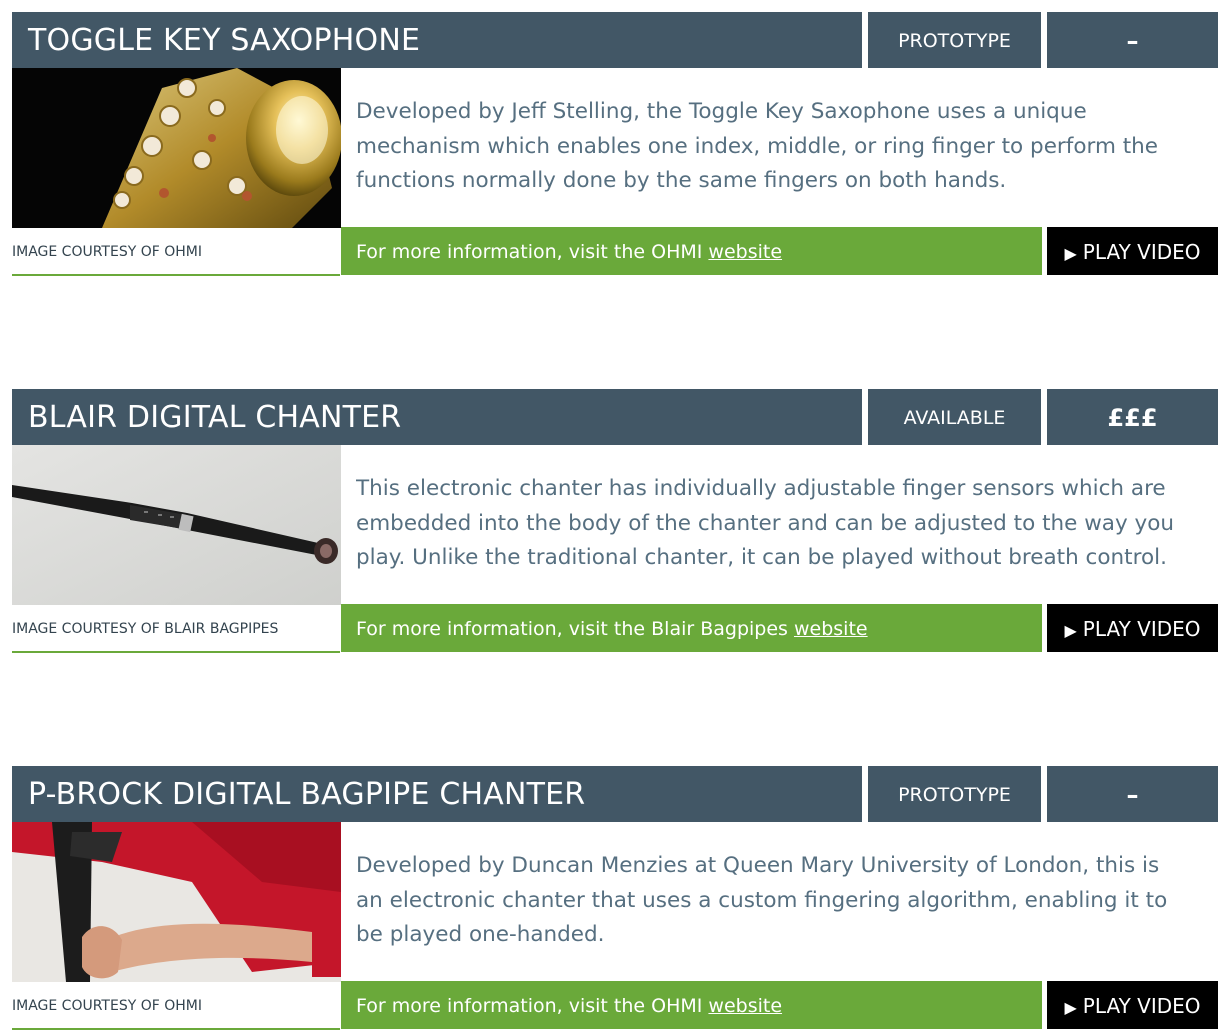 The height and width of the screenshot is (1033, 1218). I want to click on card-title-bar: BLAIR DIGITAL CHANTER, so click(437, 417).